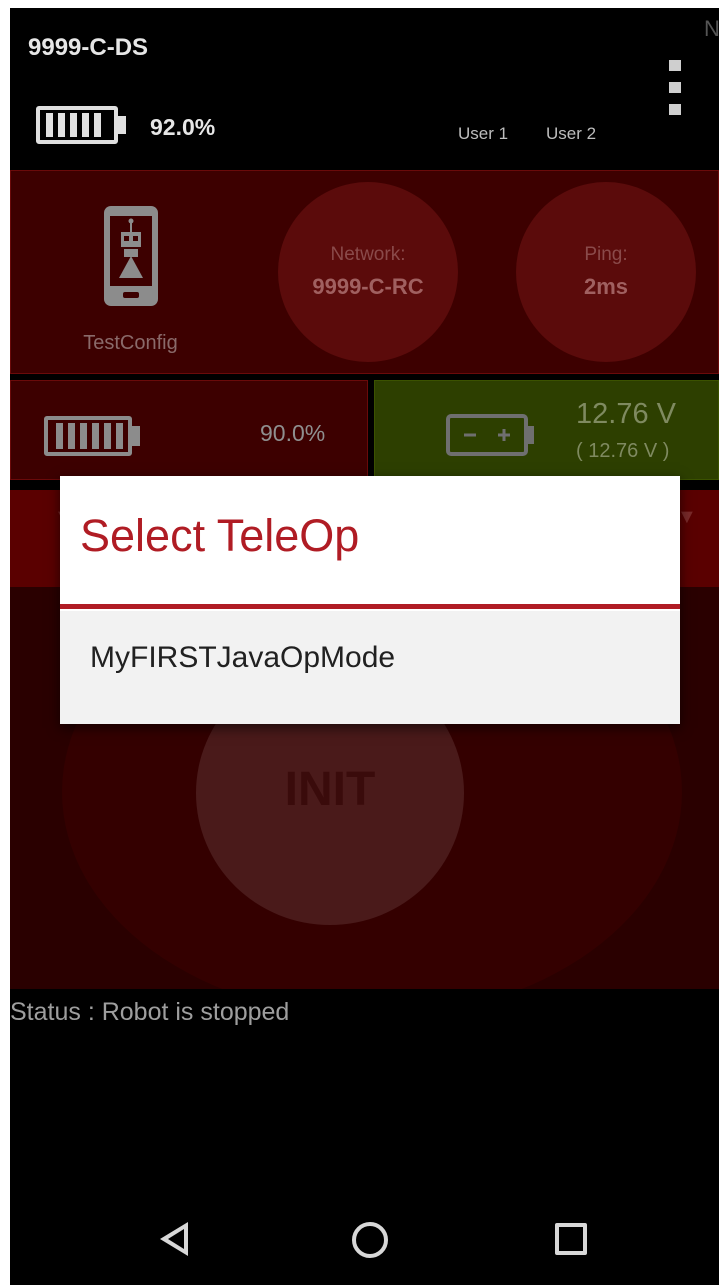  Describe the element at coordinates (368, 286) in the screenshot. I see `network-name: 9999-C-RC` at that location.